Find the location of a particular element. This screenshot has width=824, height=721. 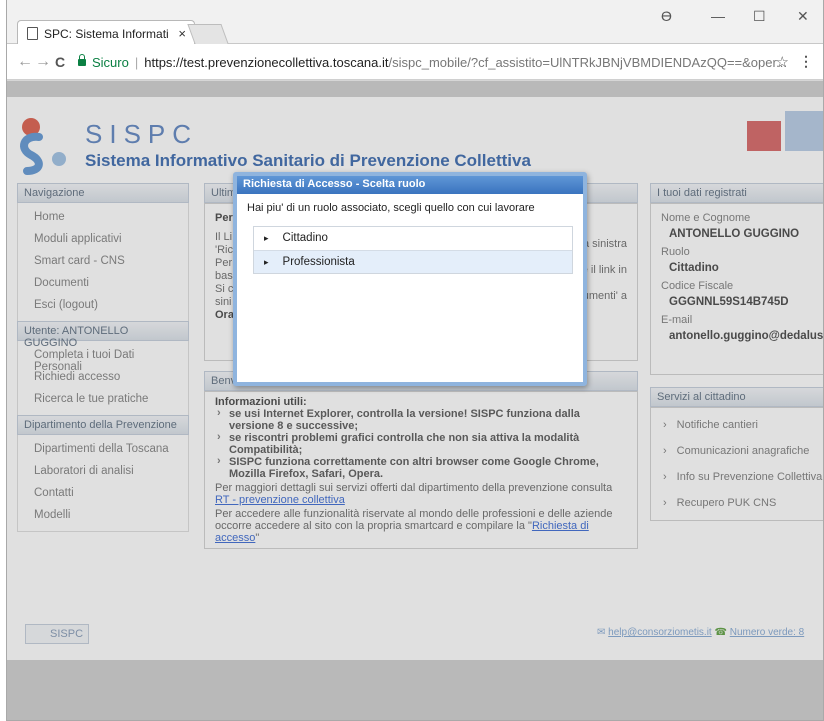

role-list: ▸ Cittadino ▸ Professionista is located at coordinates (413, 250).